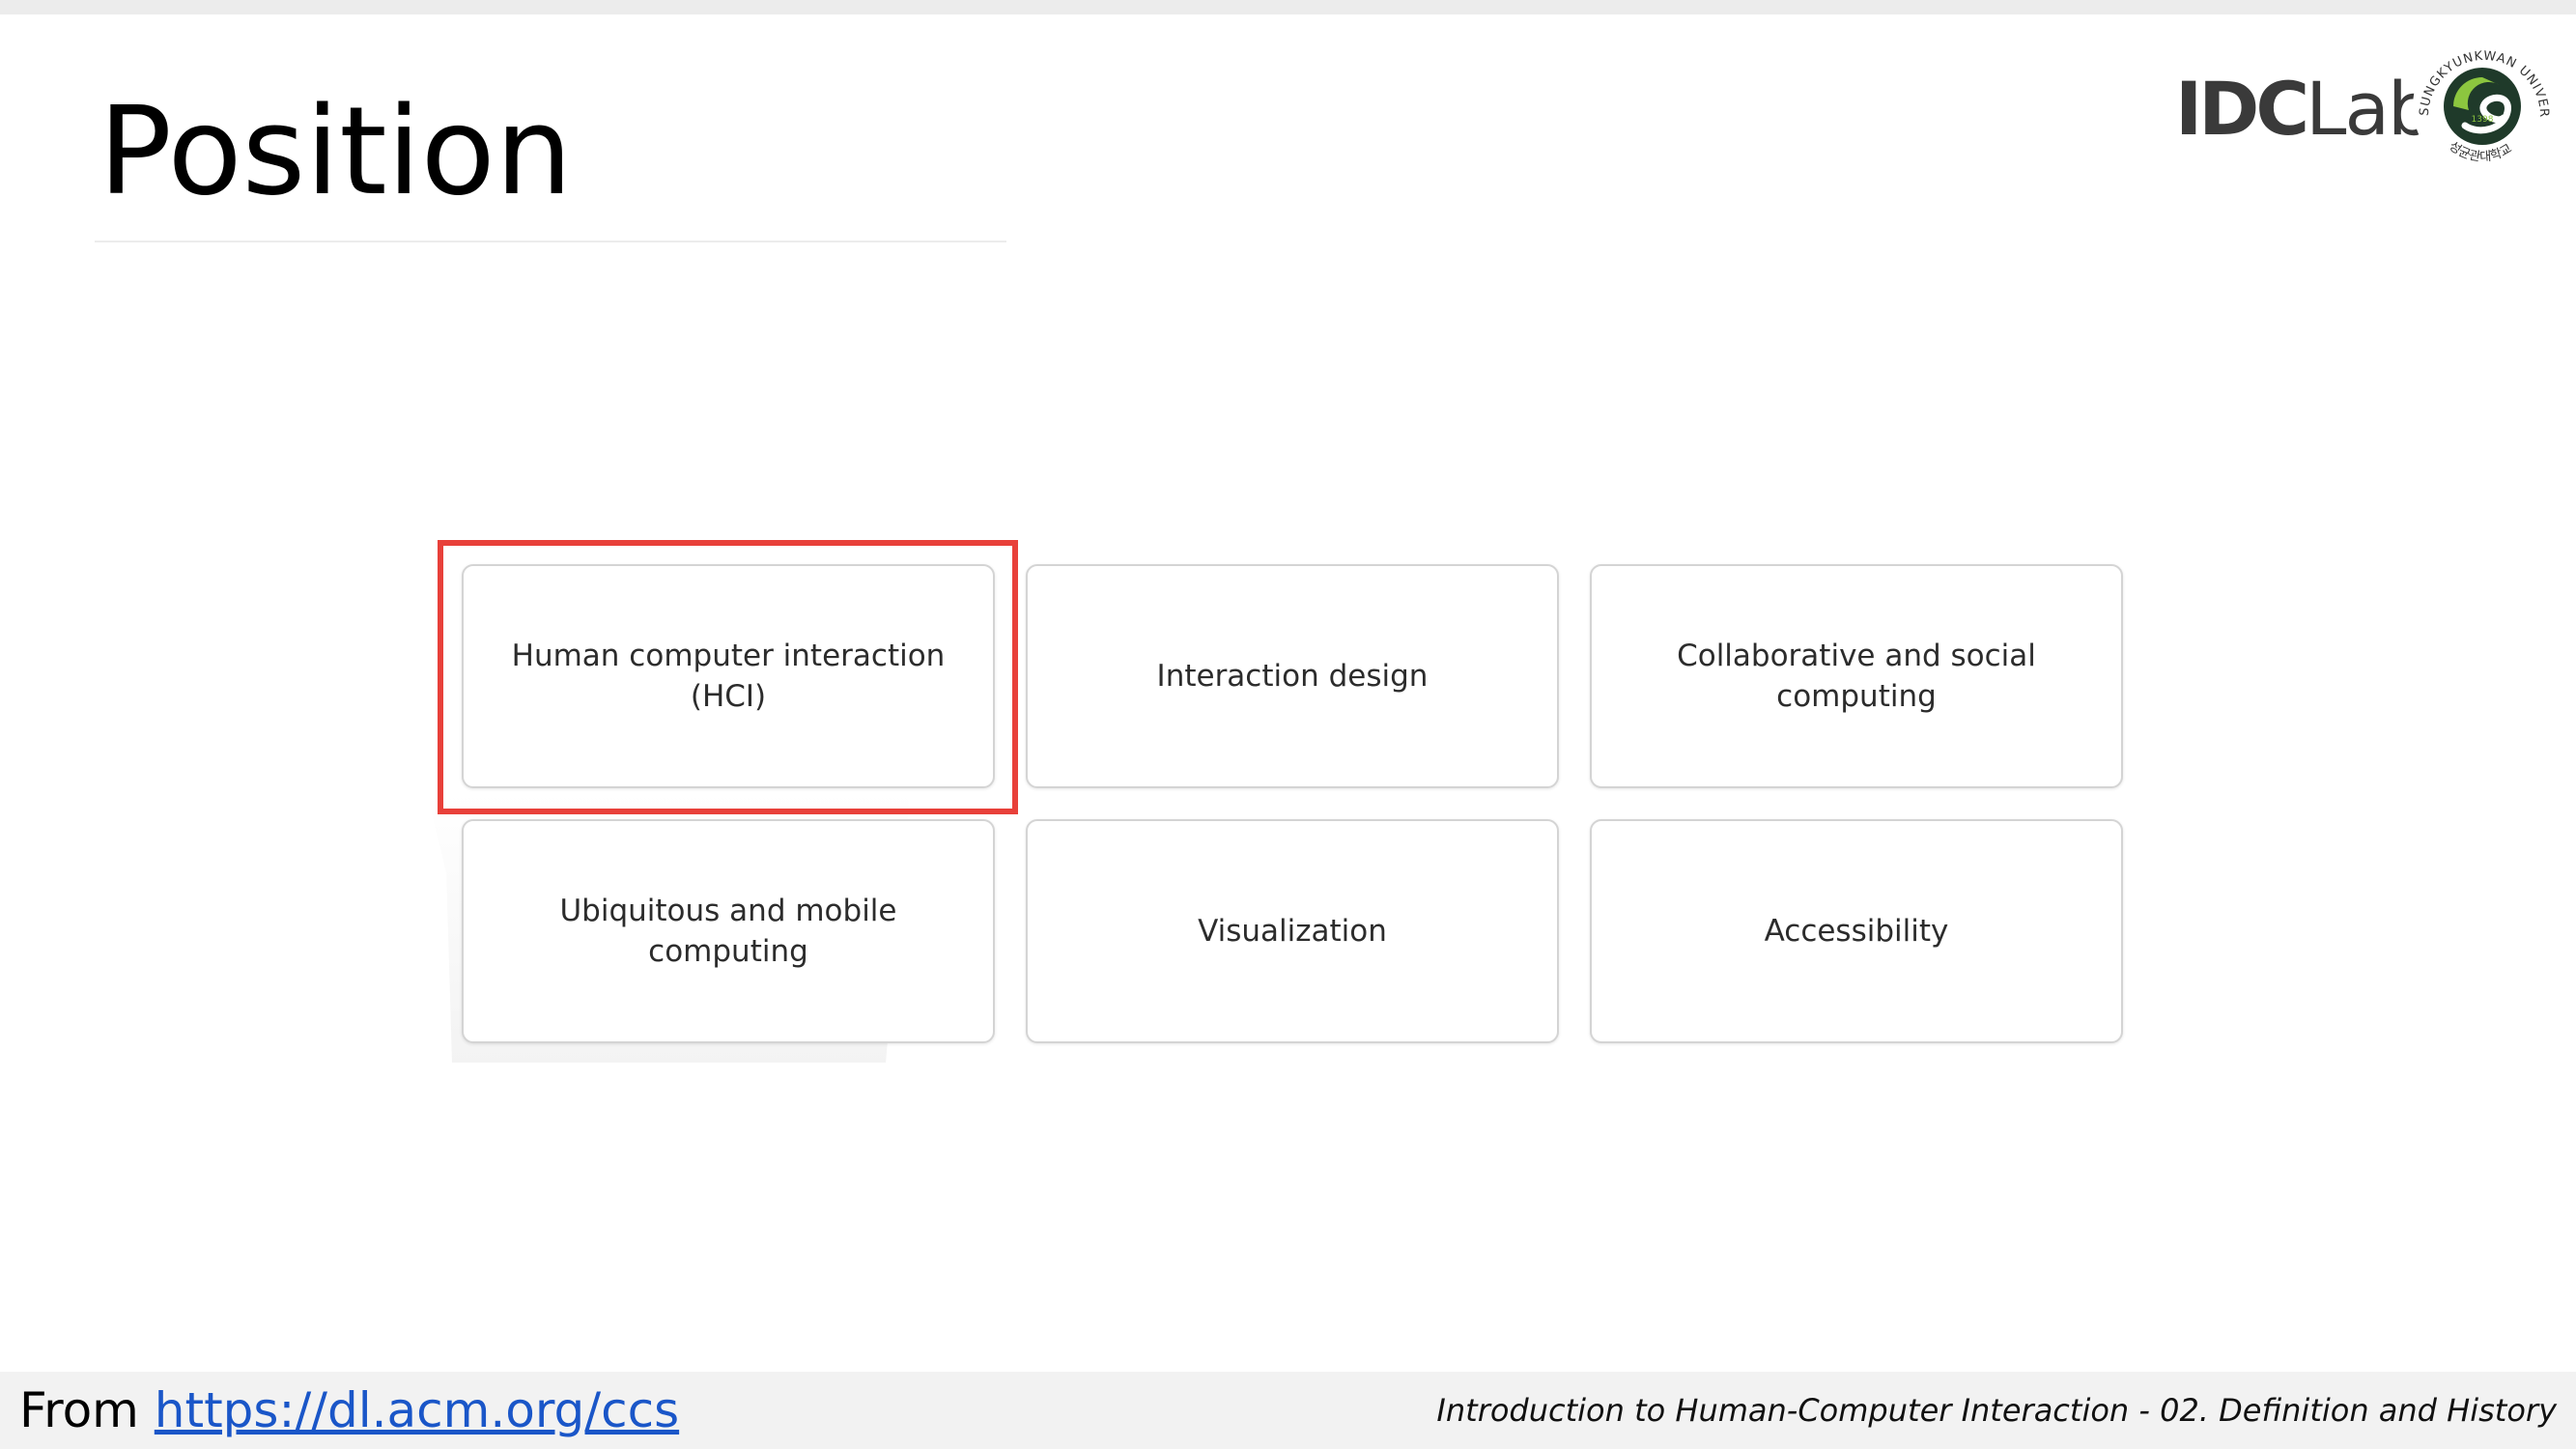 This screenshot has width=2576, height=1449. What do you see at coordinates (336, 151) in the screenshot?
I see `slide-title: Position` at bounding box center [336, 151].